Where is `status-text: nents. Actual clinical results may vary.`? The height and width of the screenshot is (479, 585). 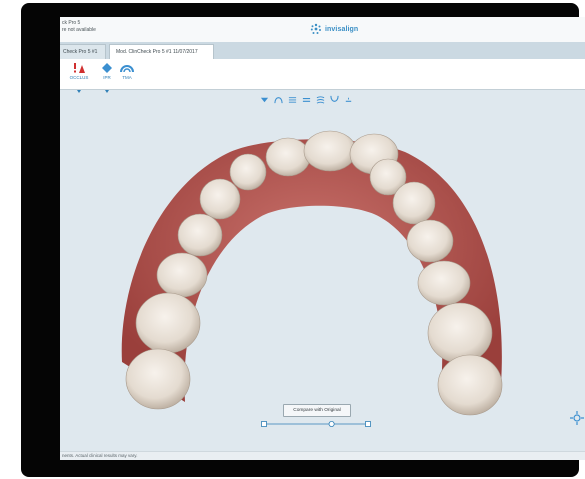
status-text: nents. Actual clinical results may vary. is located at coordinates (100, 455).